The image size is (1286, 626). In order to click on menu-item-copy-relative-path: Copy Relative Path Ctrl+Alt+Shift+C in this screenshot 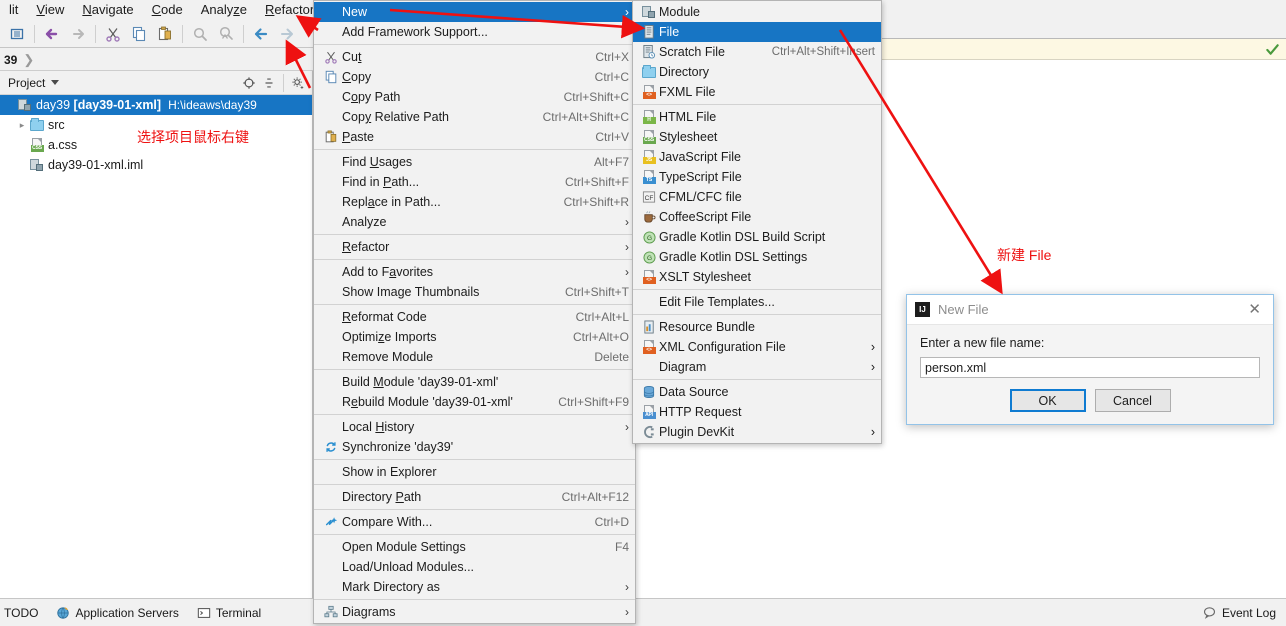, I will do `click(474, 117)`.